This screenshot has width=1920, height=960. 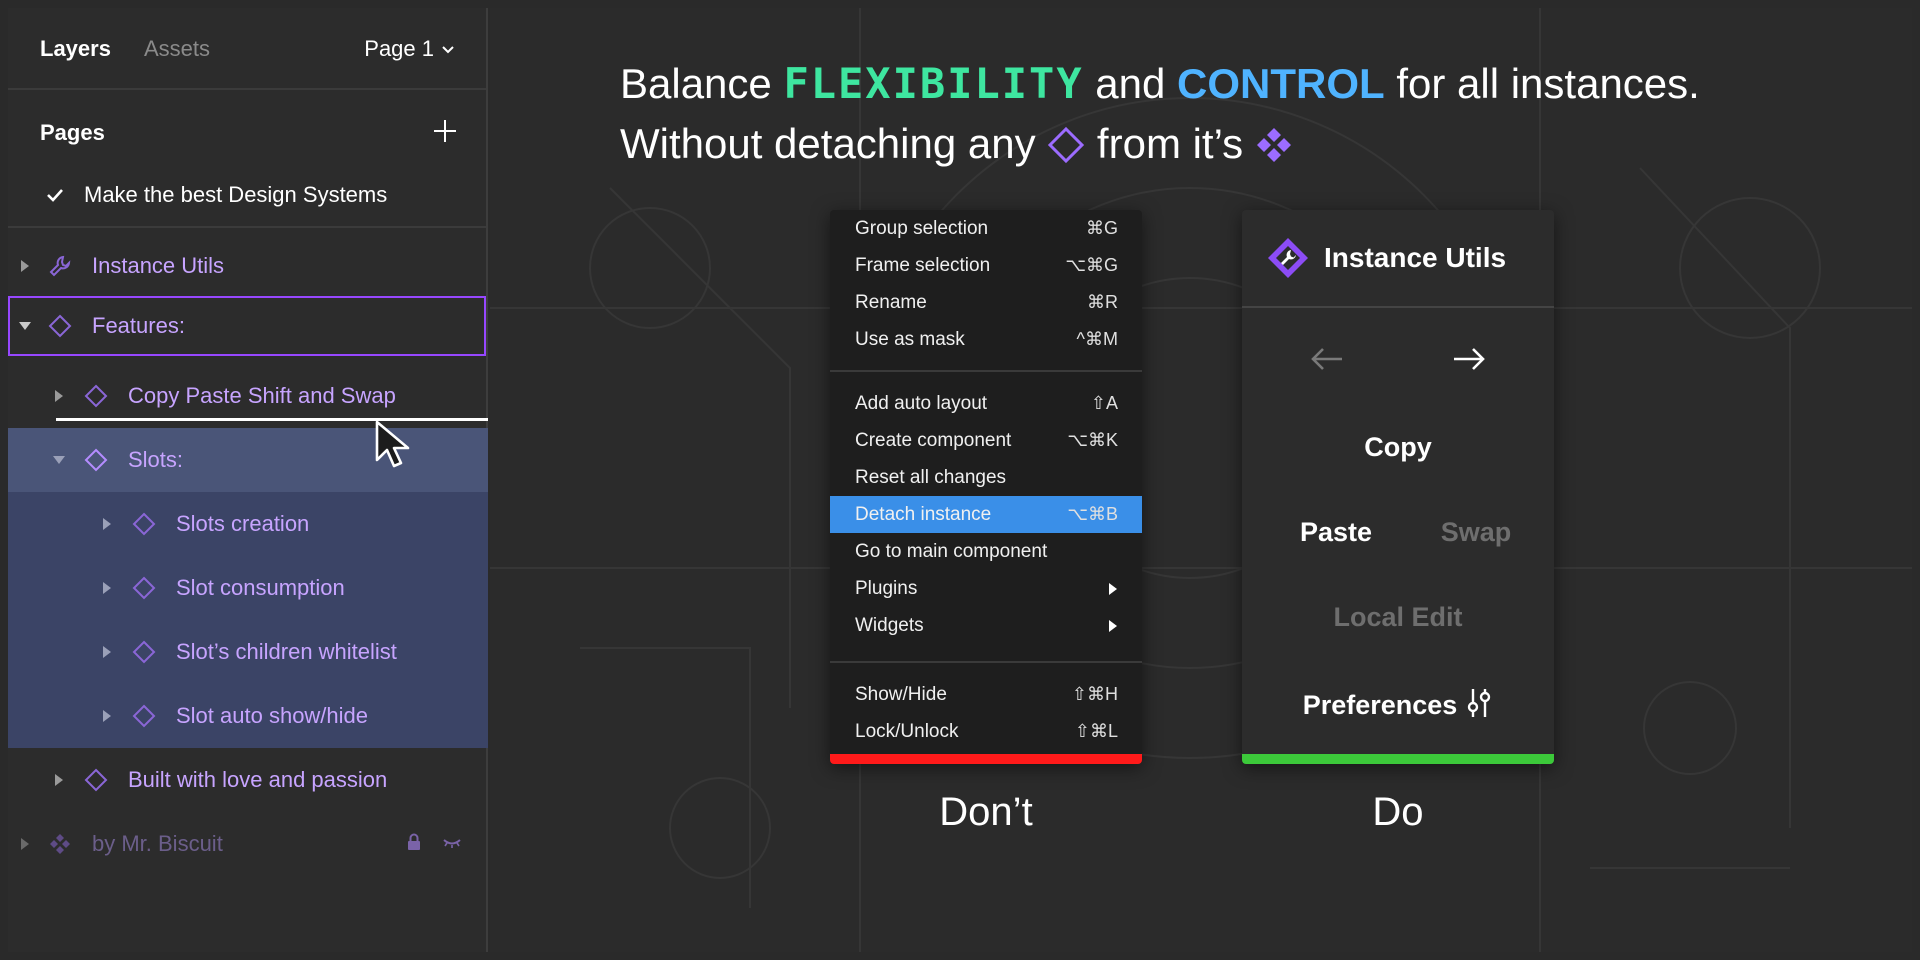 I want to click on pages-section: Pages Make the best Design Systems, so click(x=247, y=159).